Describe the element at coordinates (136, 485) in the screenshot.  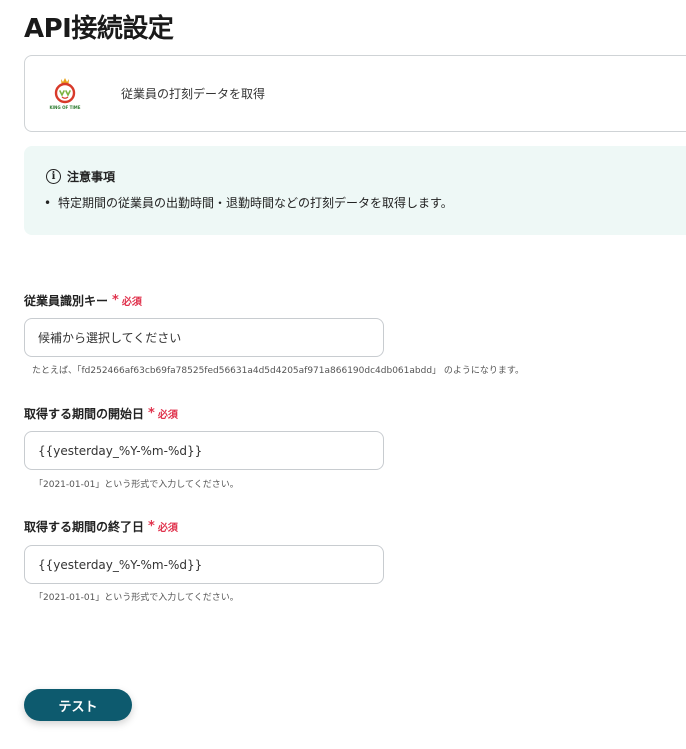
I see `start-date-hint: 「2021-01-01」という形式で入力してください。` at that location.